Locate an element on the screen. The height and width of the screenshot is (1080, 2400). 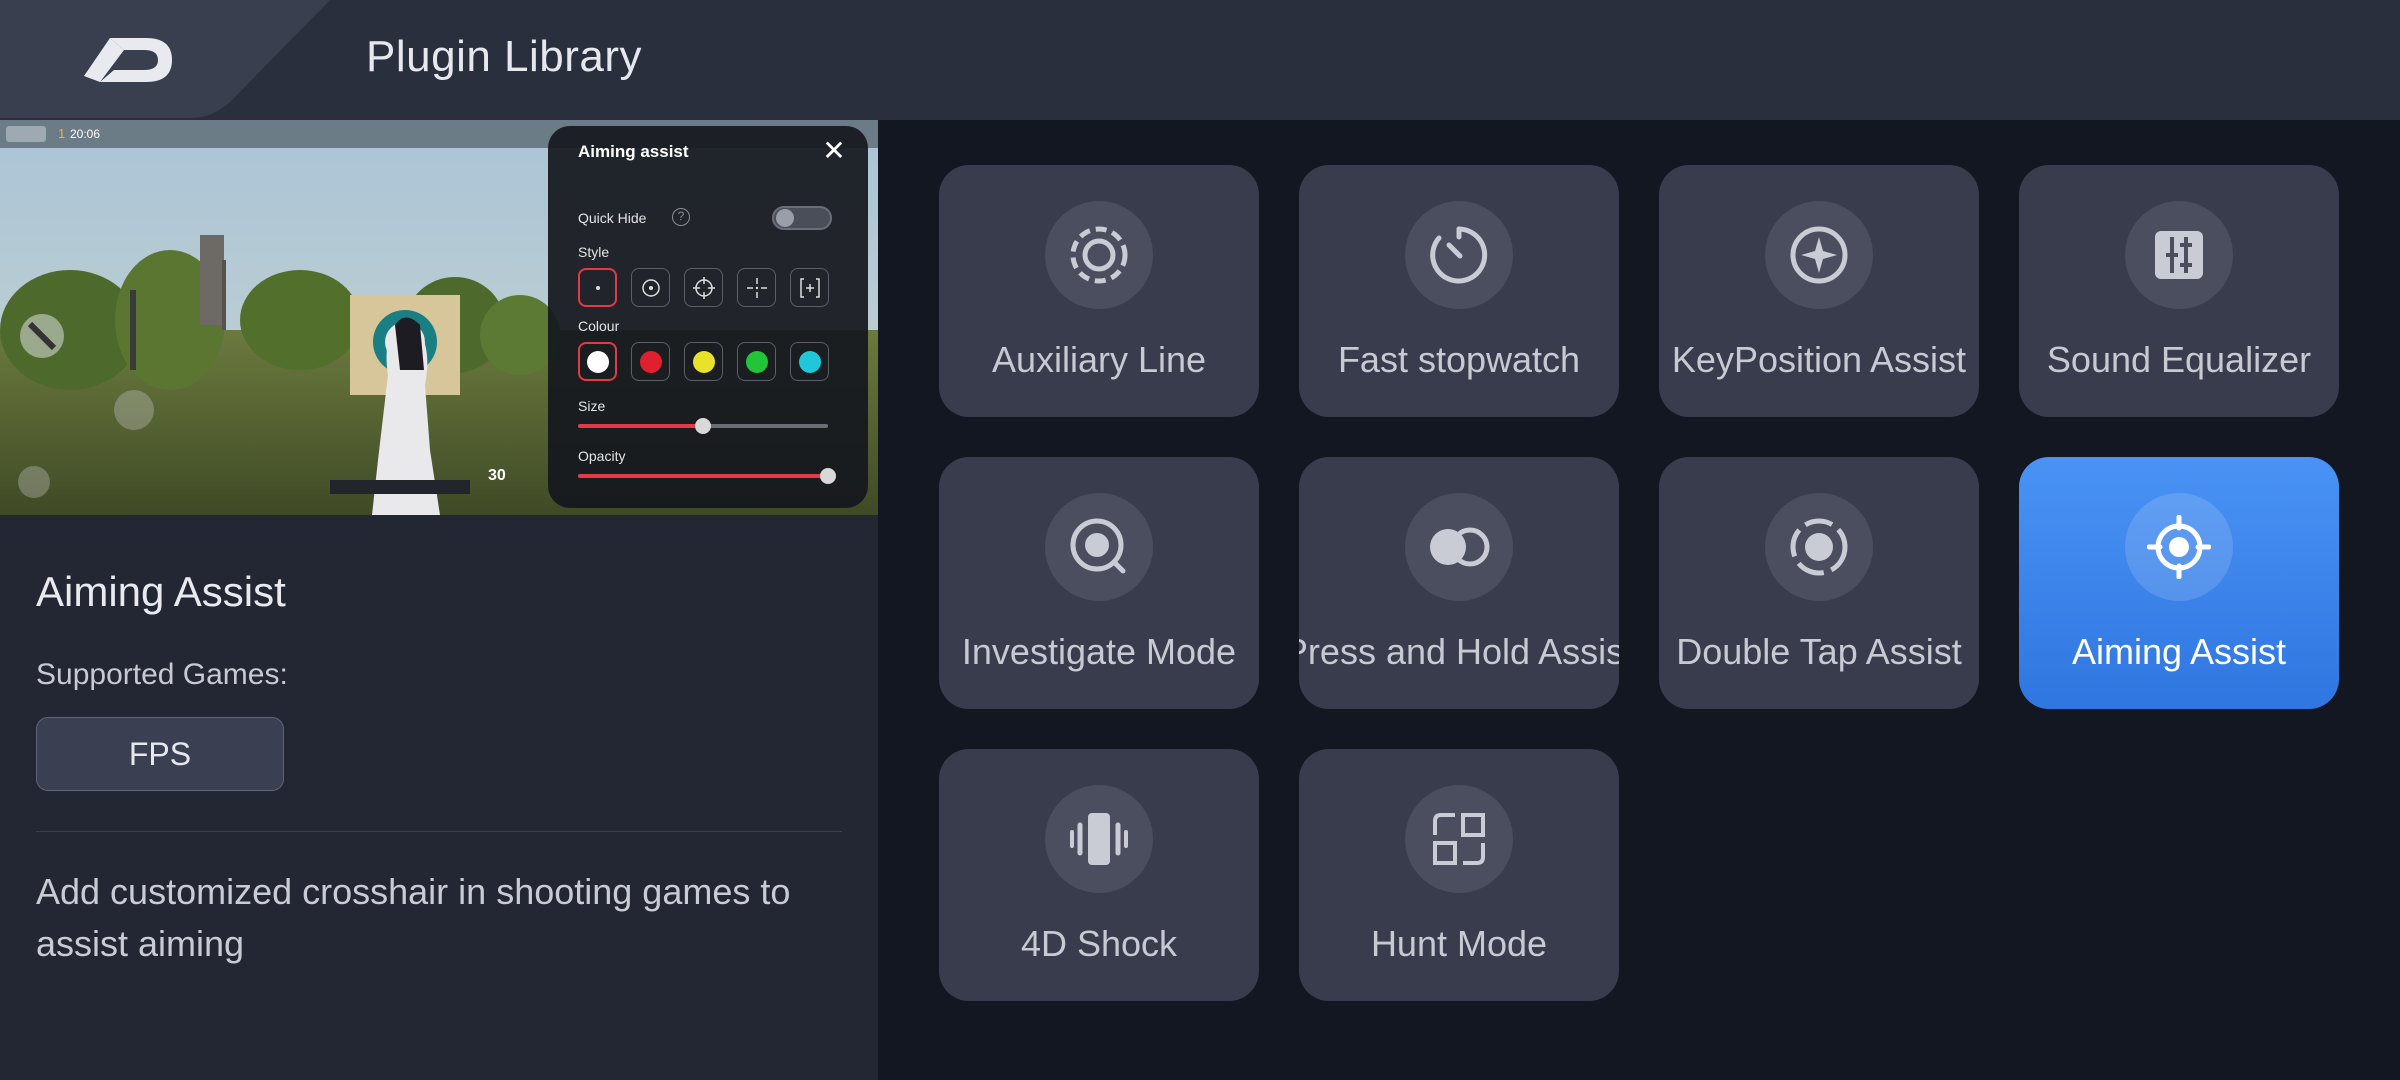
style-circle-dot-option is located at coordinates (650, 287).